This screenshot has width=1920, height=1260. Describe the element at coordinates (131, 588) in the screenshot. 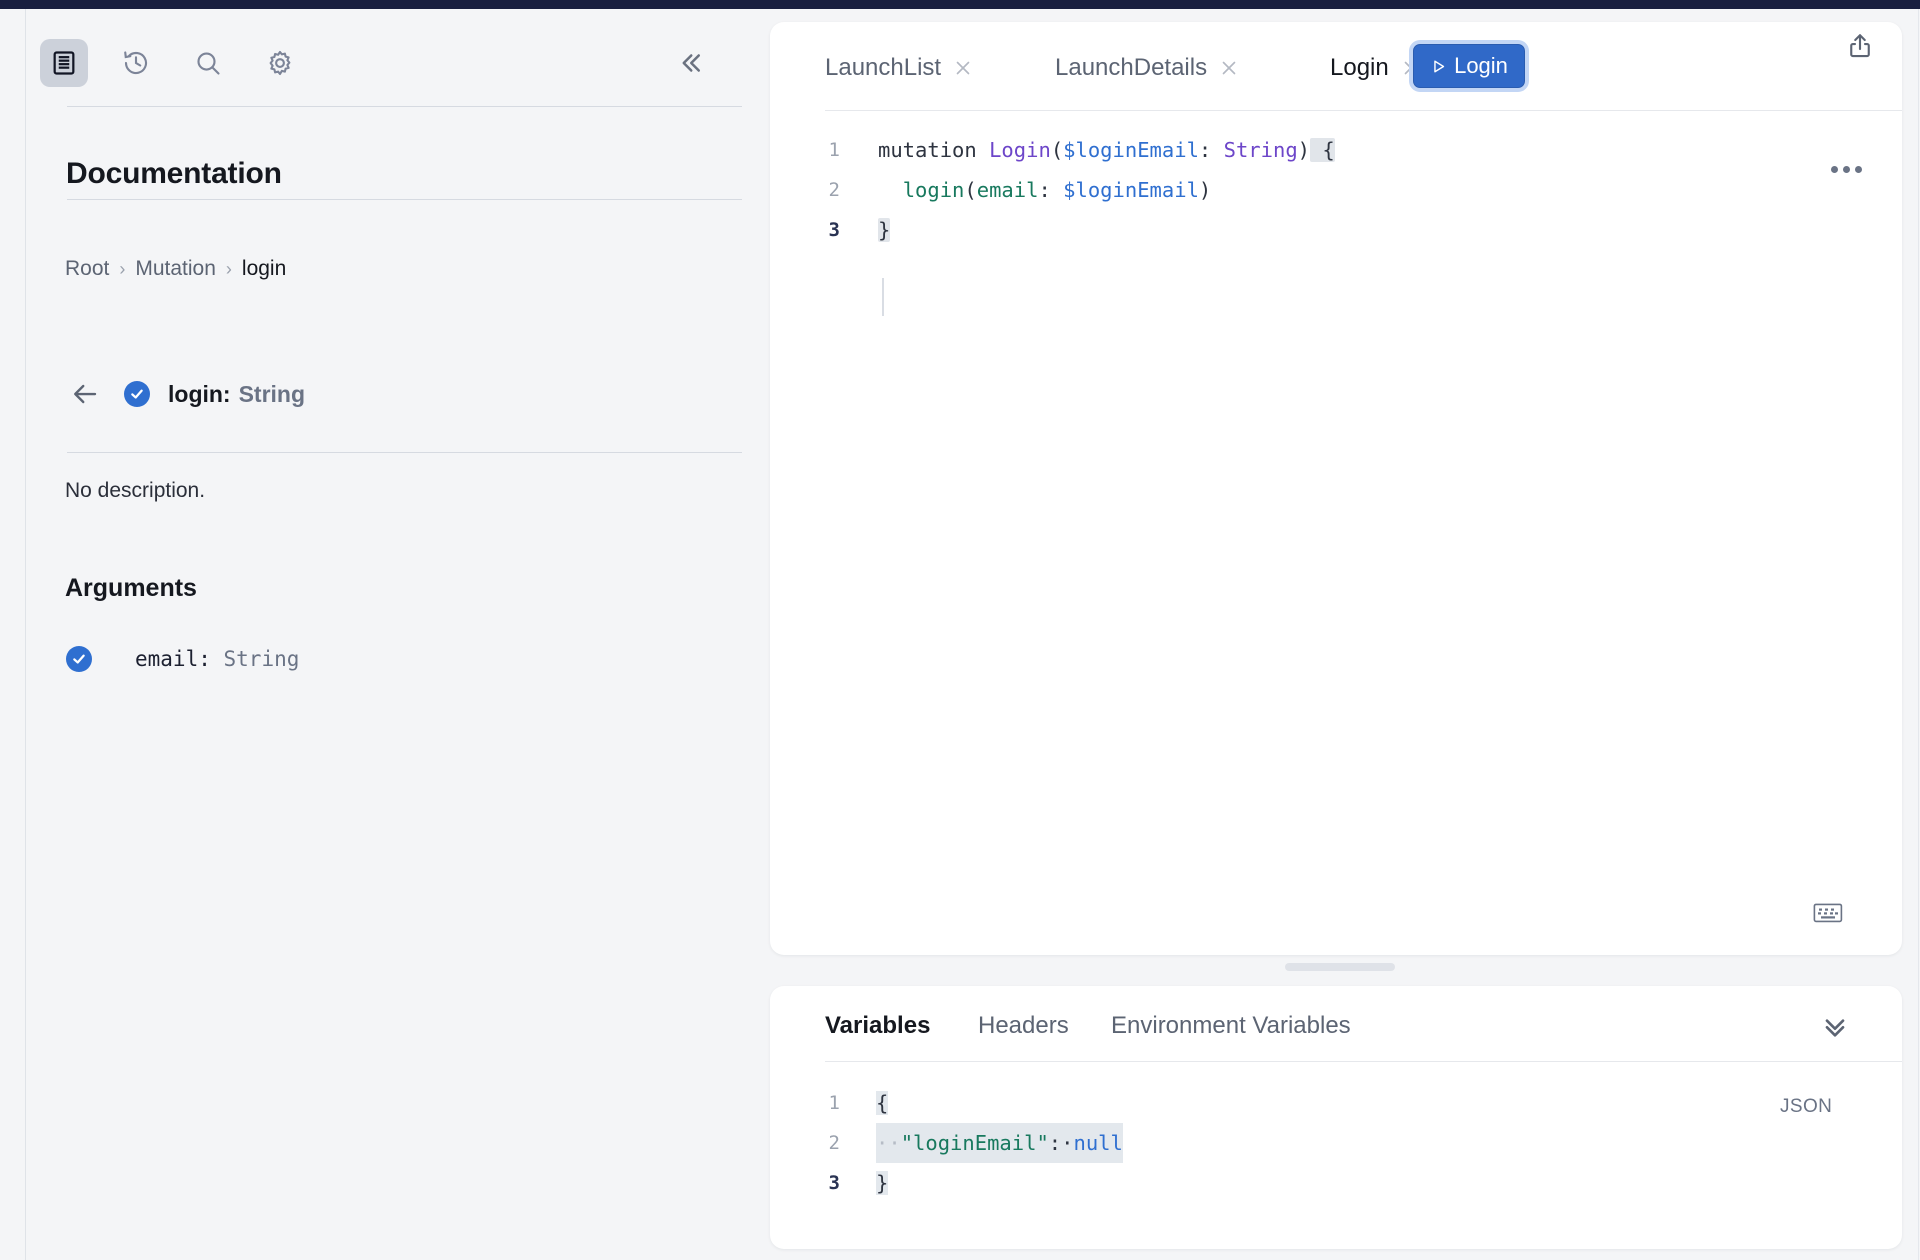

I see `arguments-heading: Arguments` at that location.